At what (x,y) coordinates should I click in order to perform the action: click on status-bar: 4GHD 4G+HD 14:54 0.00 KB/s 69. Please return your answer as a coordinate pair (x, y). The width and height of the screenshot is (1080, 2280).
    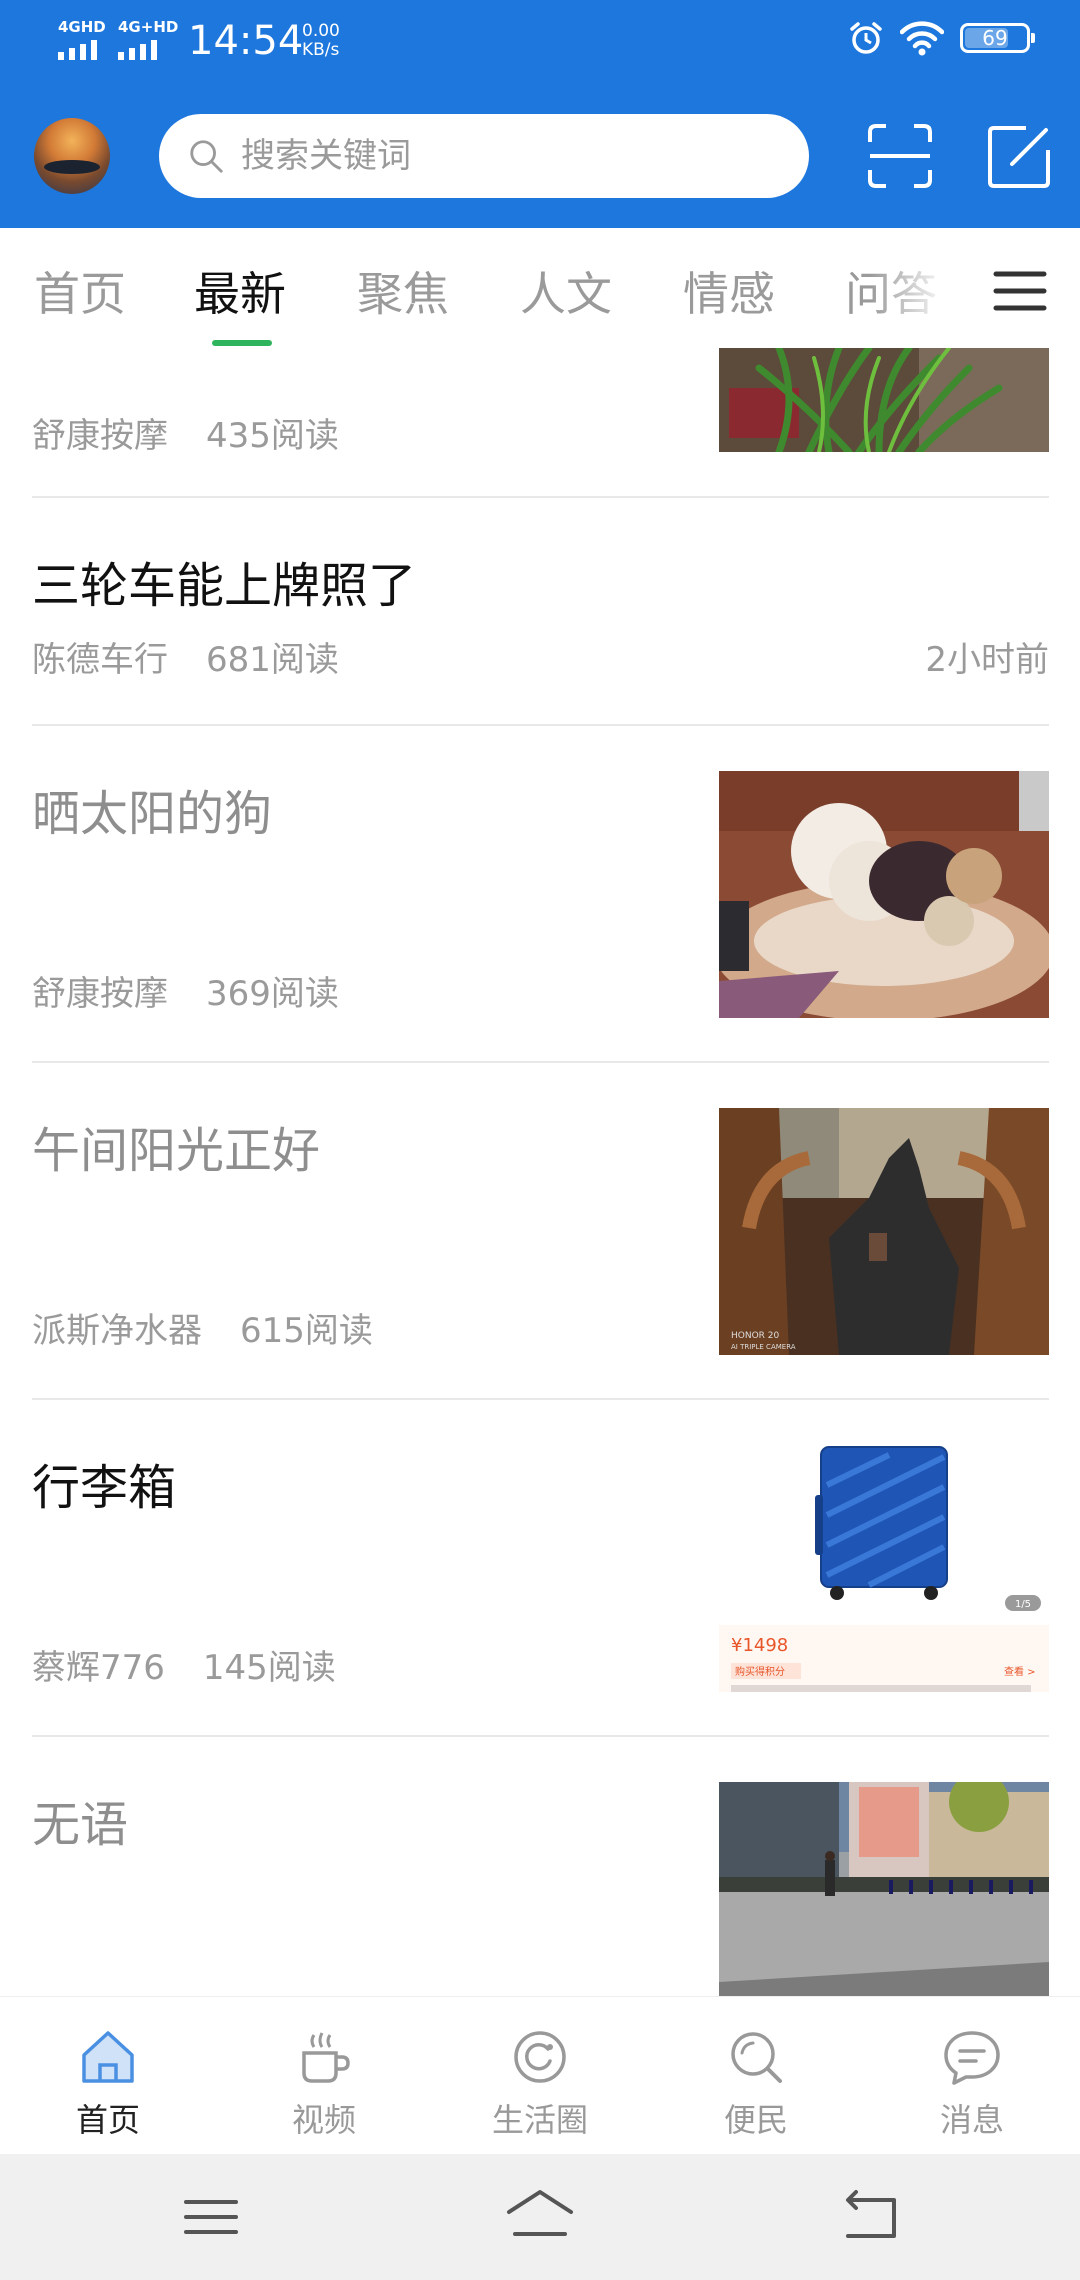
    Looking at the image, I should click on (540, 43).